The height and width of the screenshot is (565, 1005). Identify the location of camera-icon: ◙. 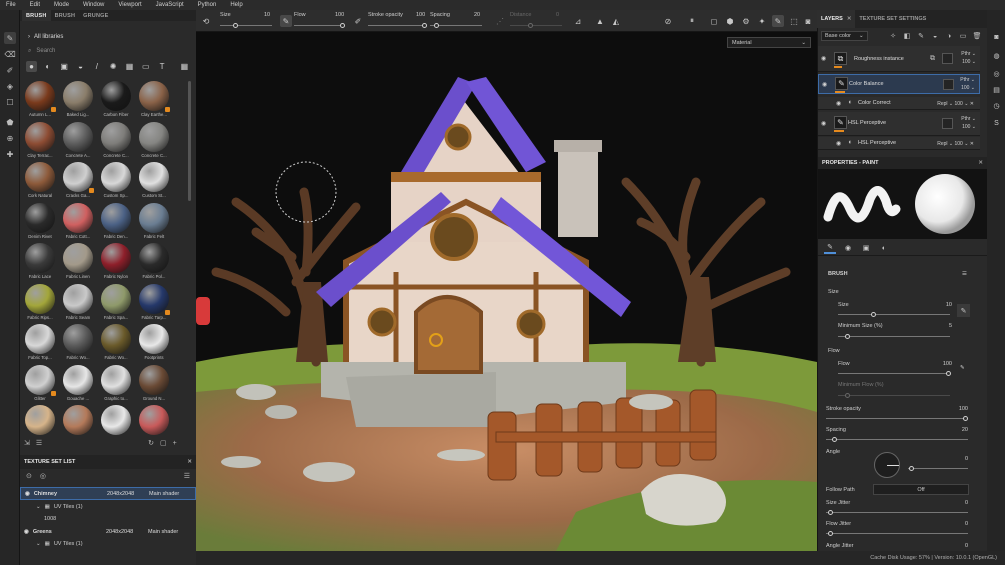
(996, 37).